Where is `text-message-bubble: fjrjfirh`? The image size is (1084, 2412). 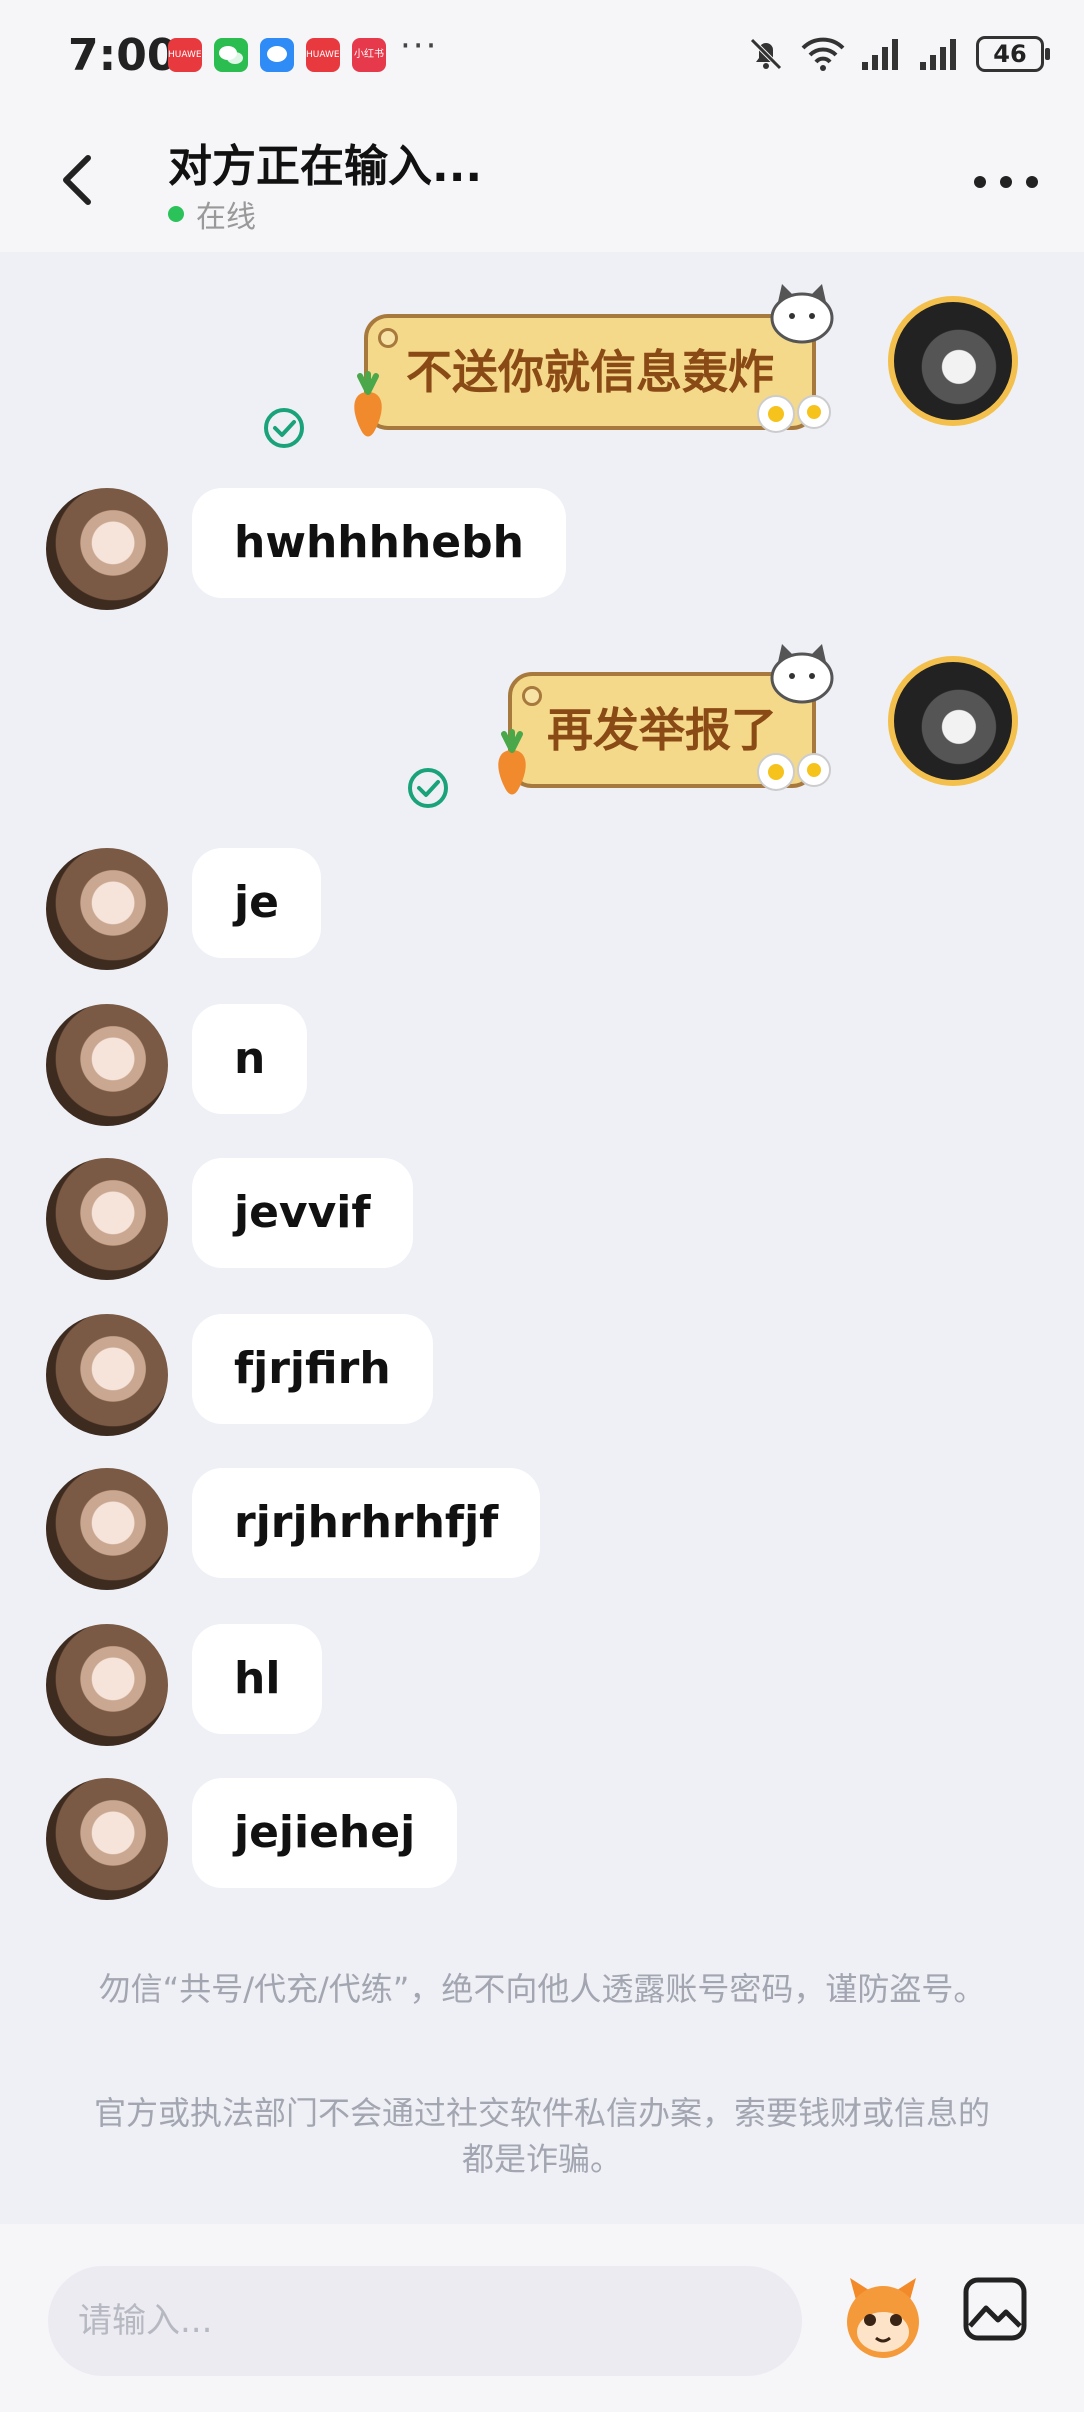 text-message-bubble: fjrjfirh is located at coordinates (312, 1369).